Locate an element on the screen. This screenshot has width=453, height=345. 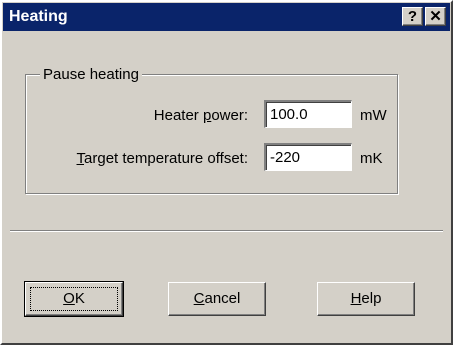
context-help-button: ? is located at coordinates (412, 16).